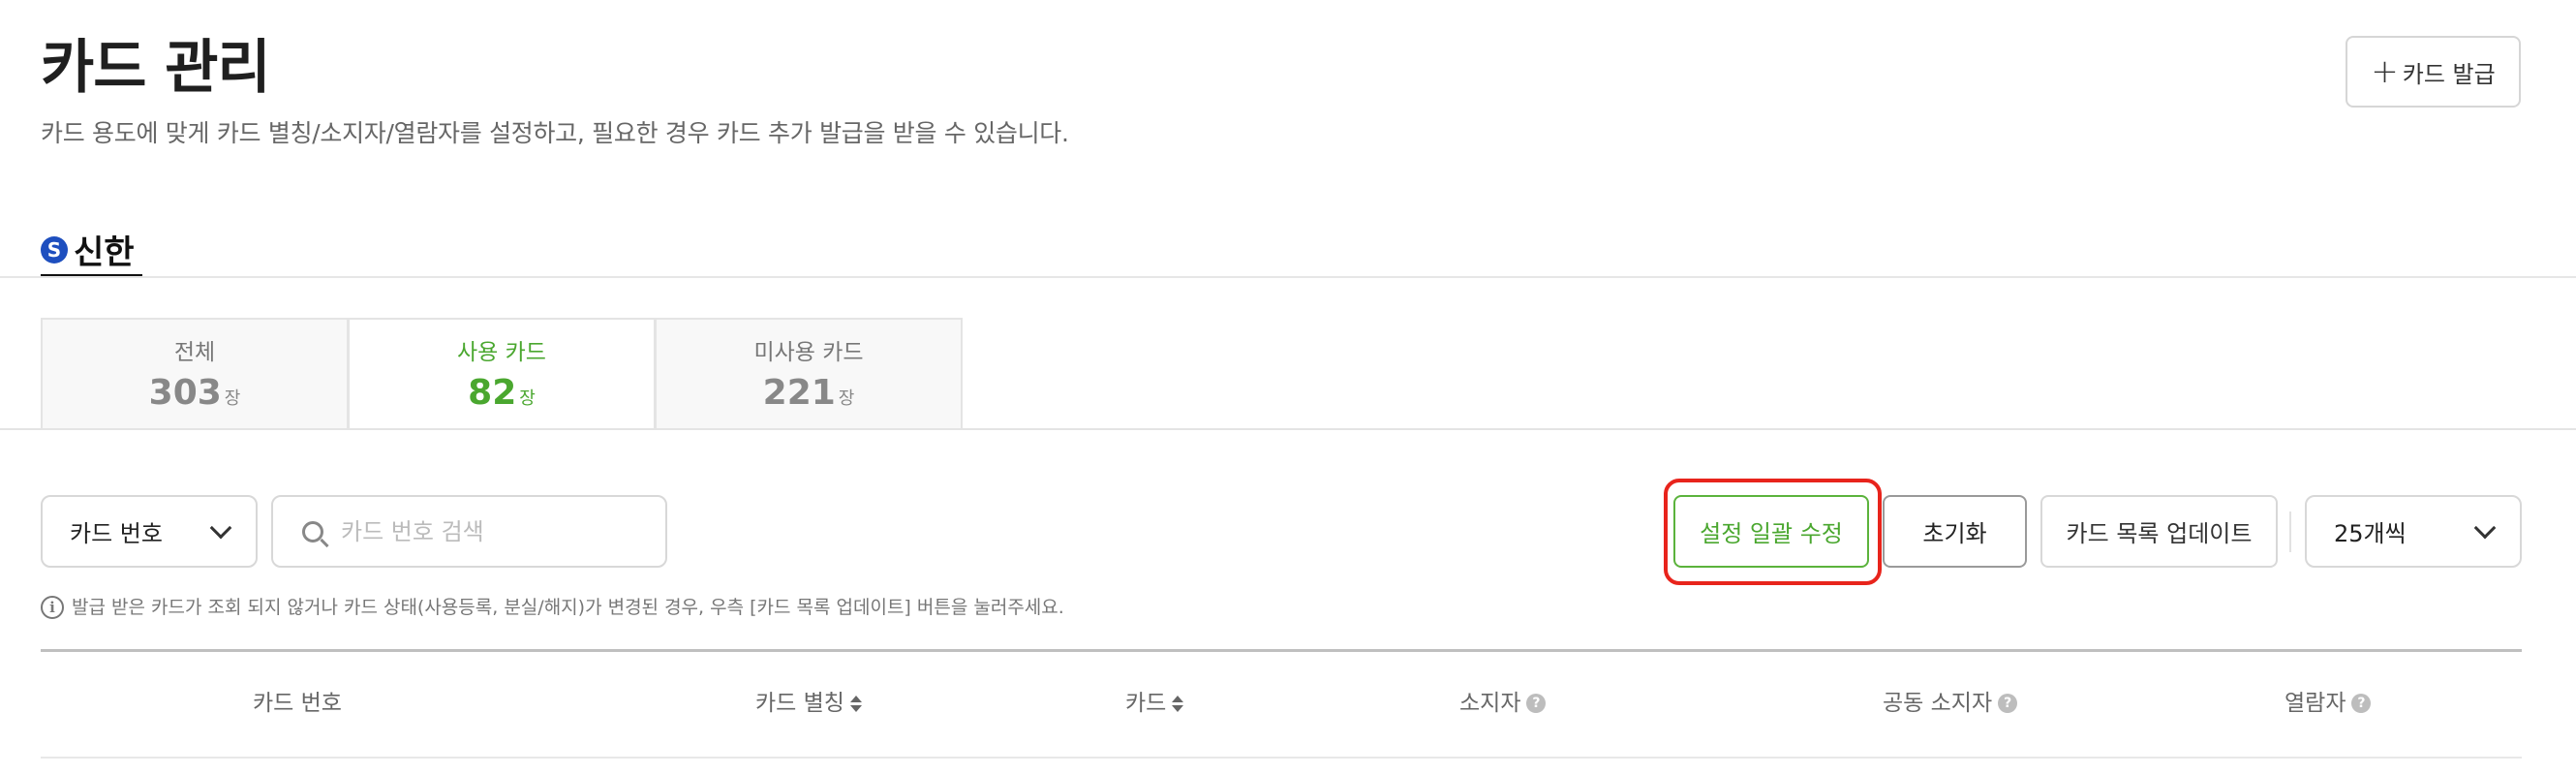  I want to click on column-label: 카드 별칭, so click(799, 703).